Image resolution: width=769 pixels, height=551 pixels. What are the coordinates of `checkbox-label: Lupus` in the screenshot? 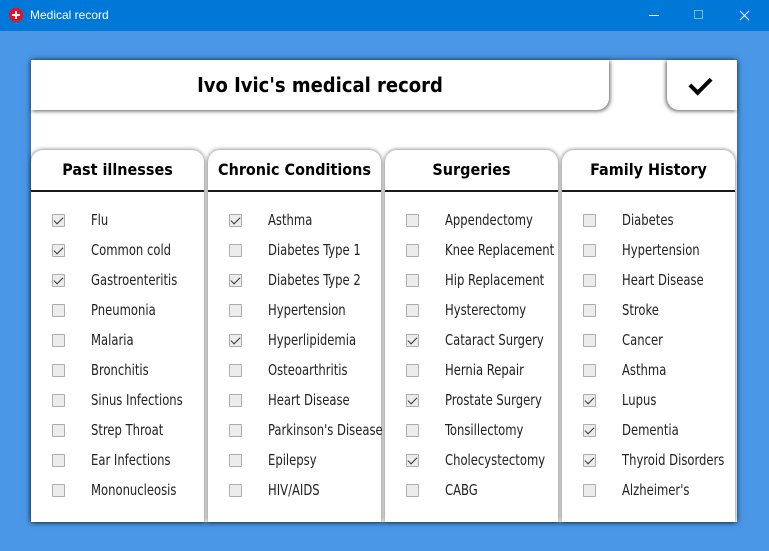 It's located at (639, 400).